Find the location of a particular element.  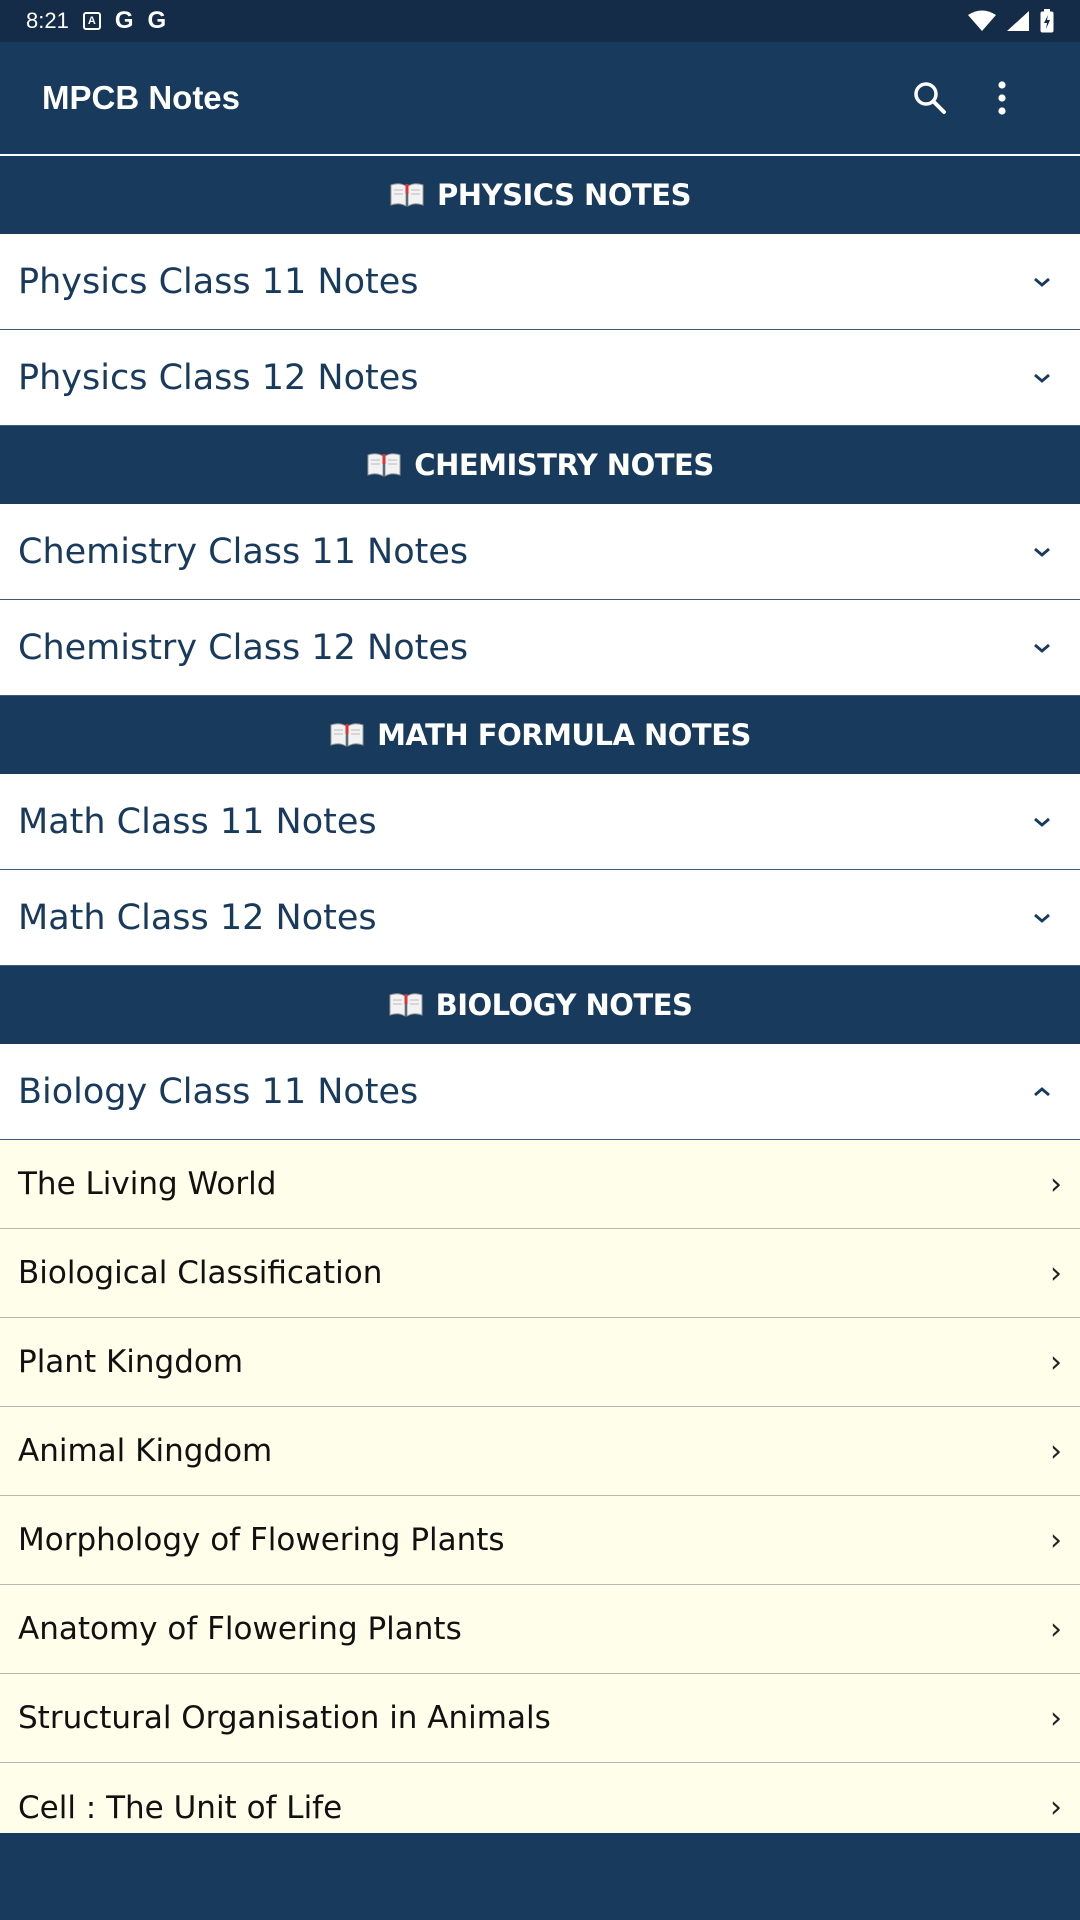

expander-label: Physics Class 11 Notes is located at coordinates (218, 281).